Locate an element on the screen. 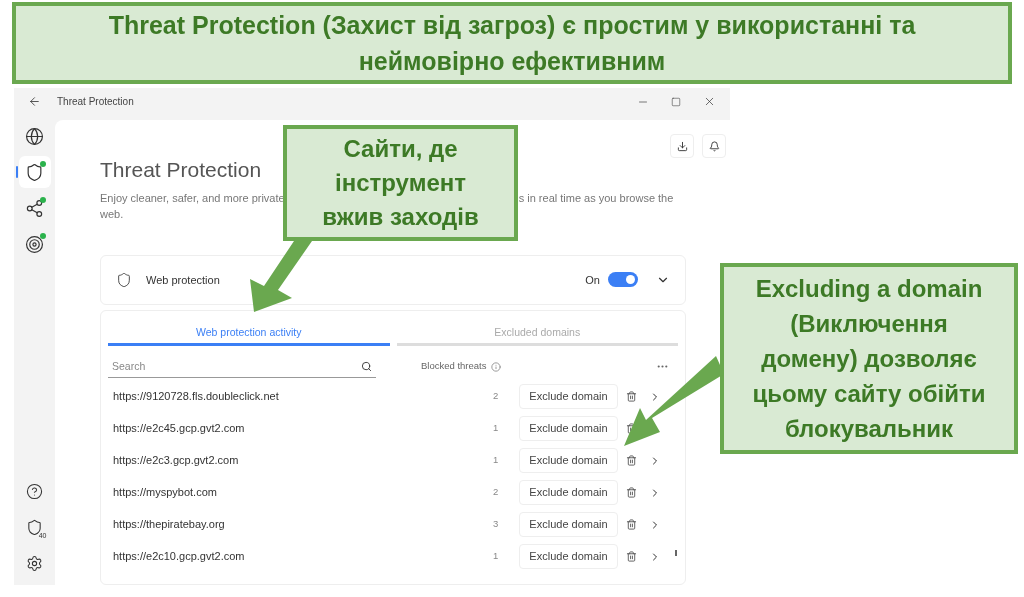  callout-text: Excluding a domain (Виключення домену) дозволяє цьому сайту обійти блокувальник is located at coordinates (869, 359).